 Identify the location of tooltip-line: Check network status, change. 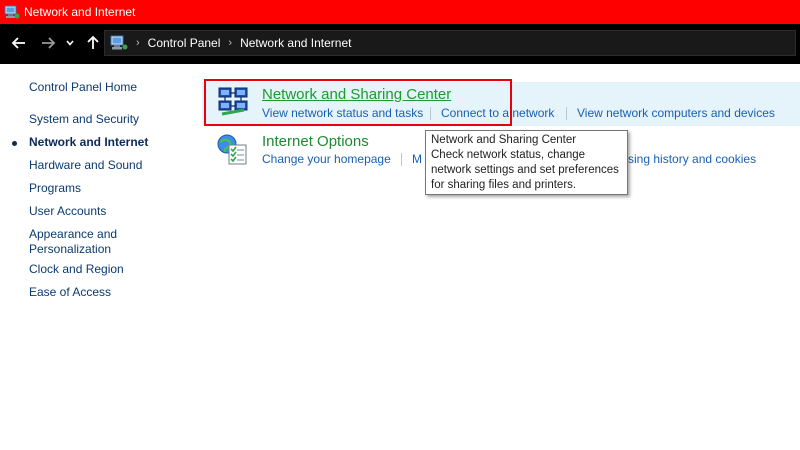
(508, 155).